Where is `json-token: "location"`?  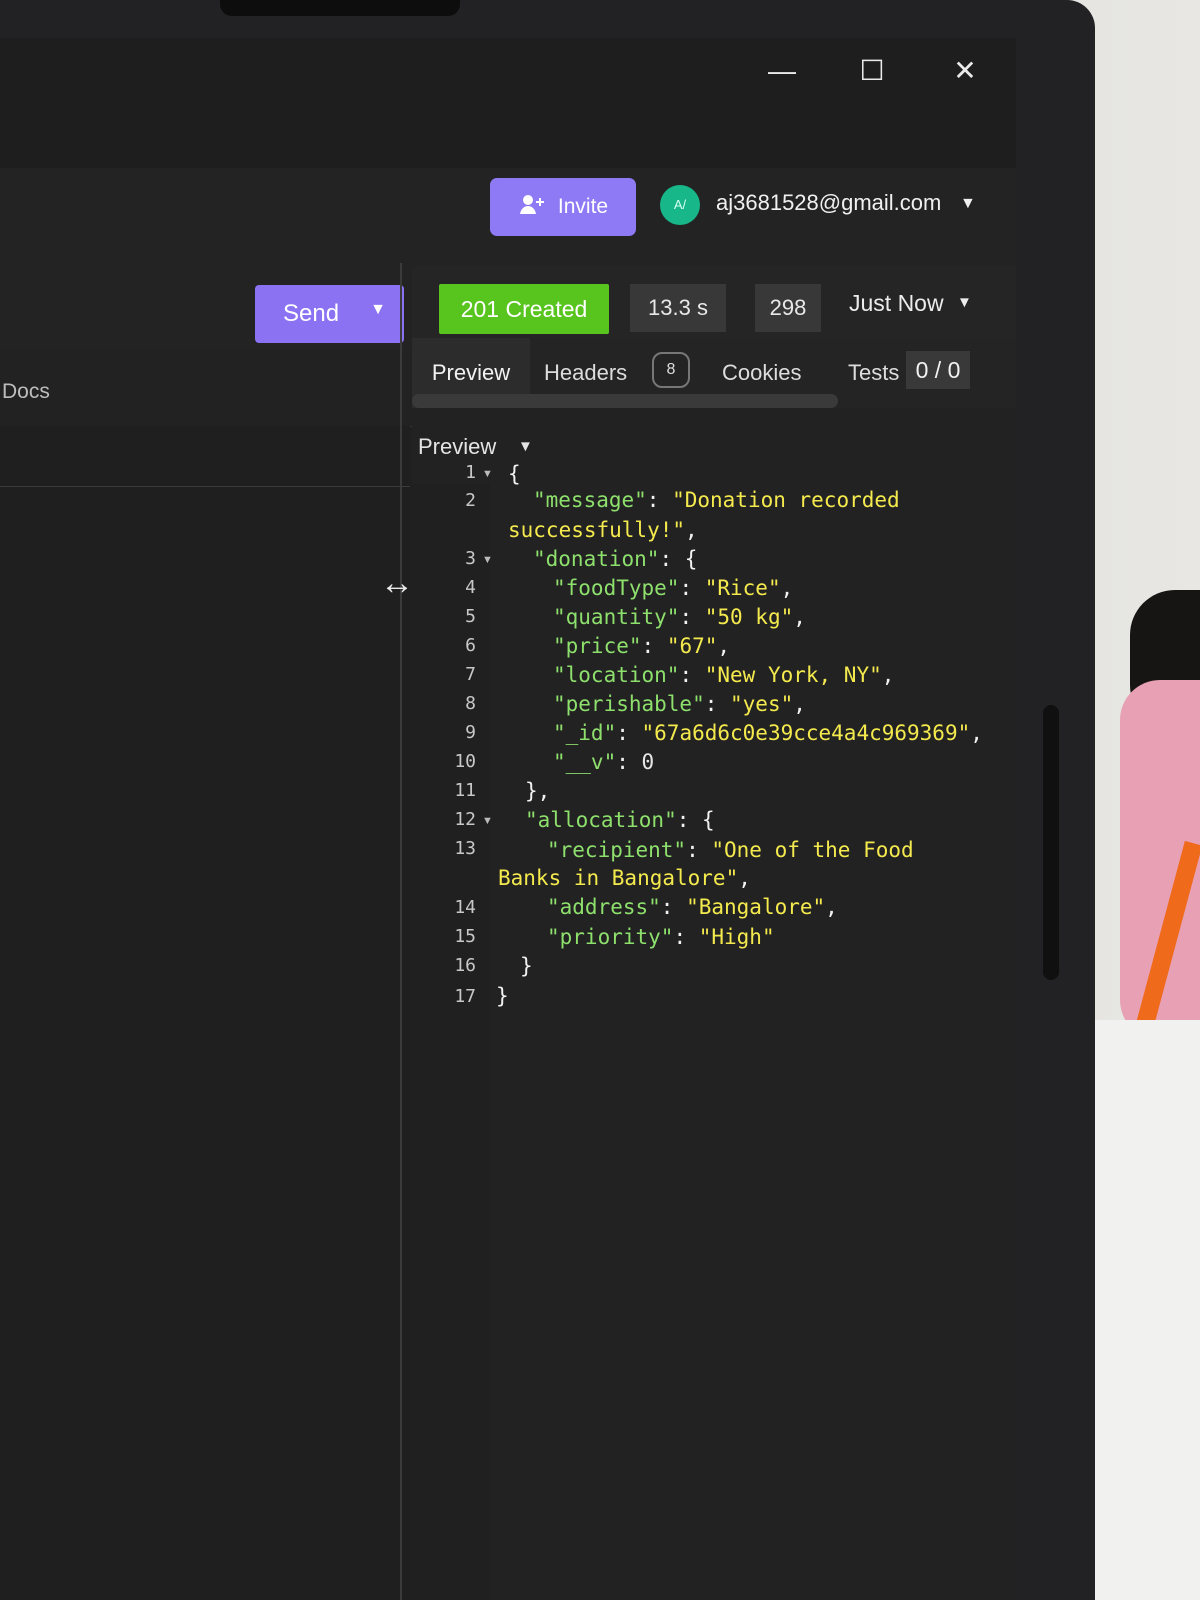
json-token: "location" is located at coordinates (616, 675).